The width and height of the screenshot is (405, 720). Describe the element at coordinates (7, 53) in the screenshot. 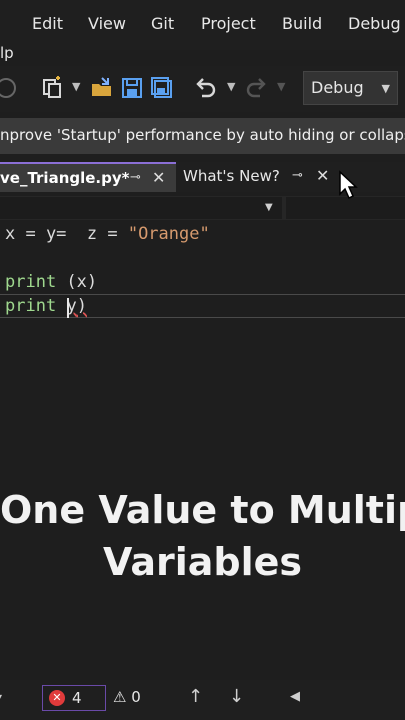

I see `menu-item-help-partial: lp` at that location.